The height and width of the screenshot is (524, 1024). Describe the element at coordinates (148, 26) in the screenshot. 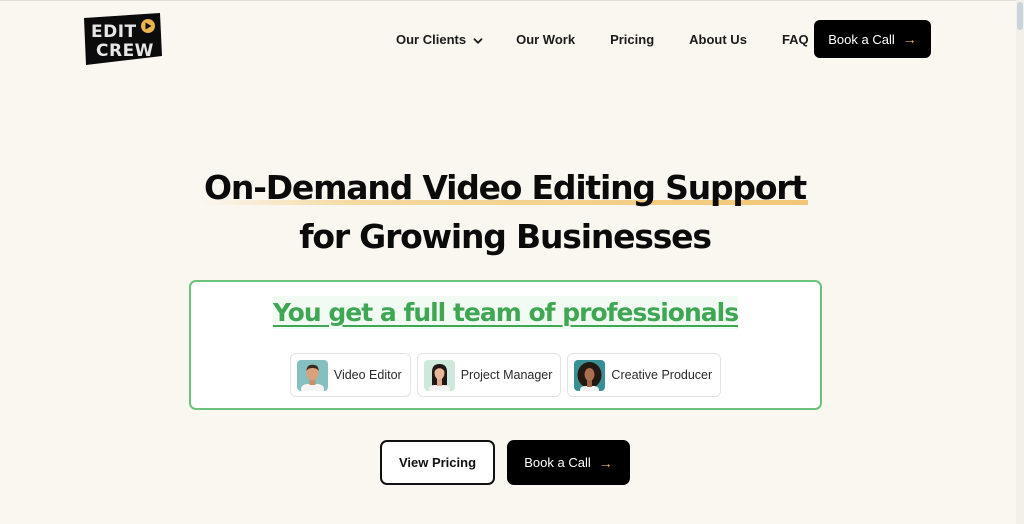

I see `play-circle-icon` at that location.